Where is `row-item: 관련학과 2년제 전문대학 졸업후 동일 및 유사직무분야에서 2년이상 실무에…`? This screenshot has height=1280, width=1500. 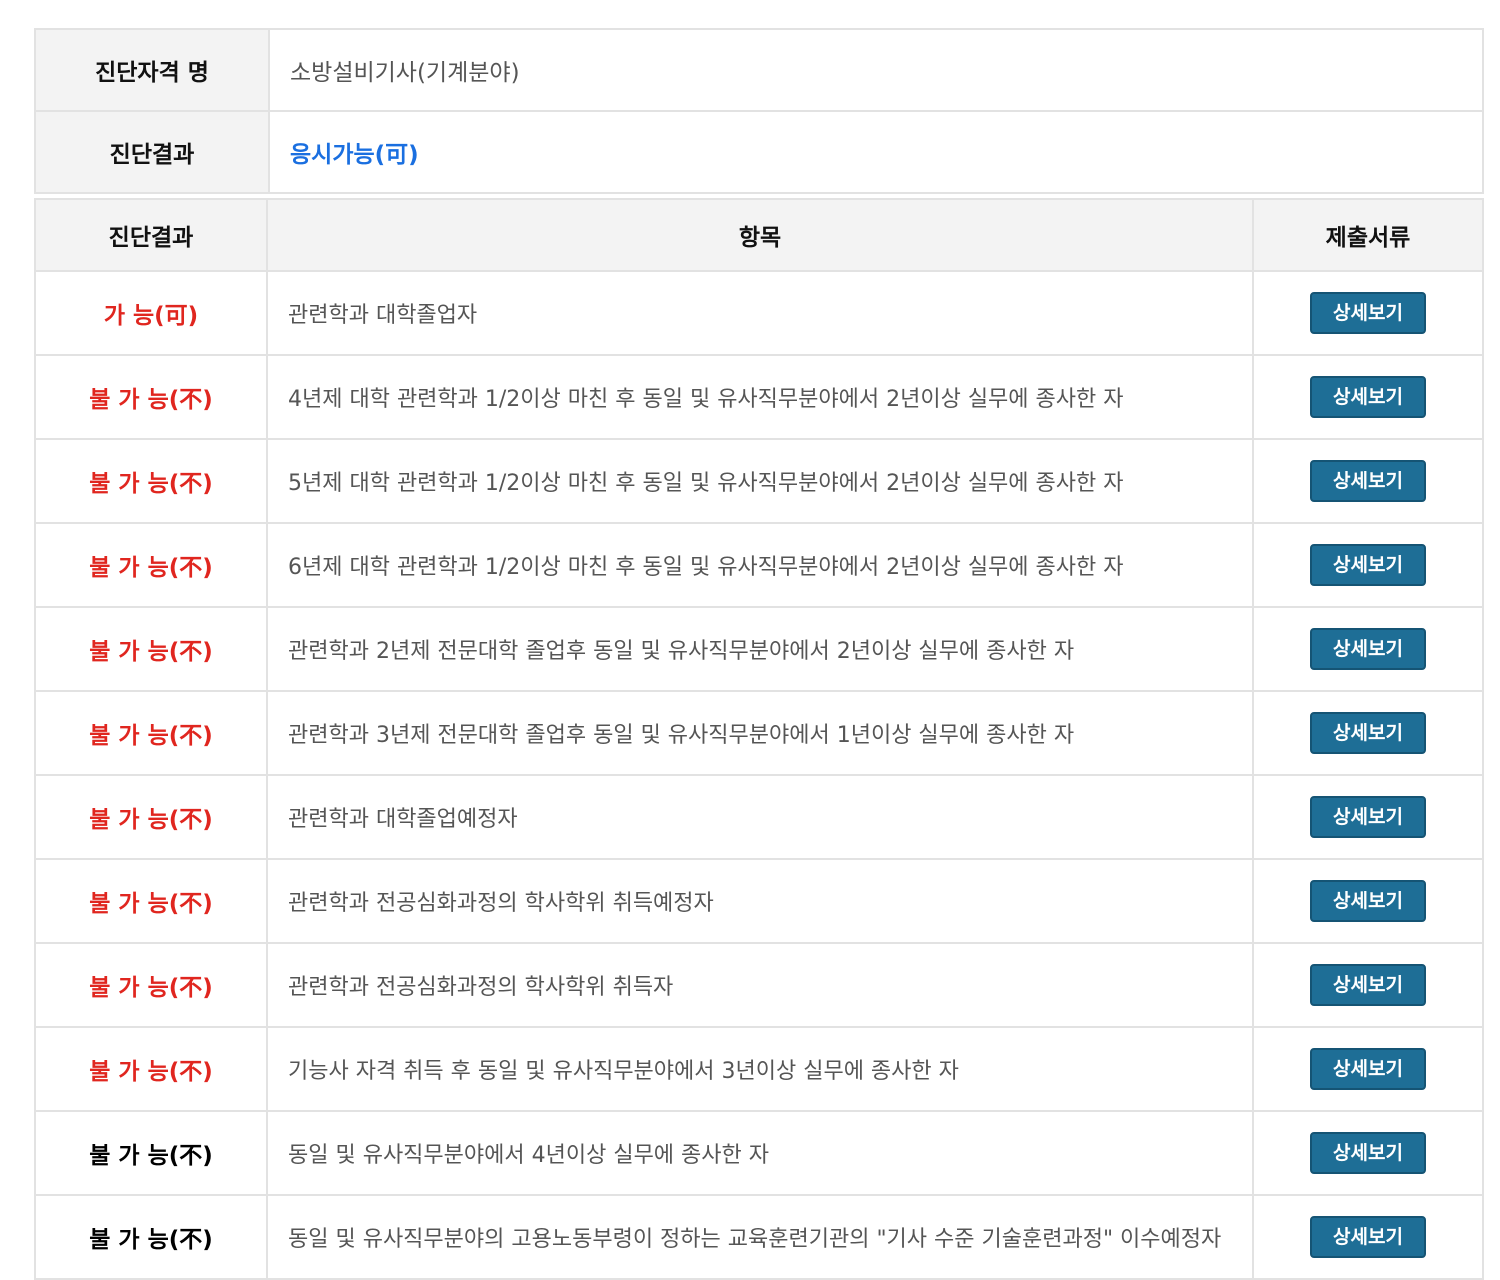 row-item: 관련학과 2년제 전문대학 졸업후 동일 및 유사직무분야에서 2년이상 실무에… is located at coordinates (760, 649).